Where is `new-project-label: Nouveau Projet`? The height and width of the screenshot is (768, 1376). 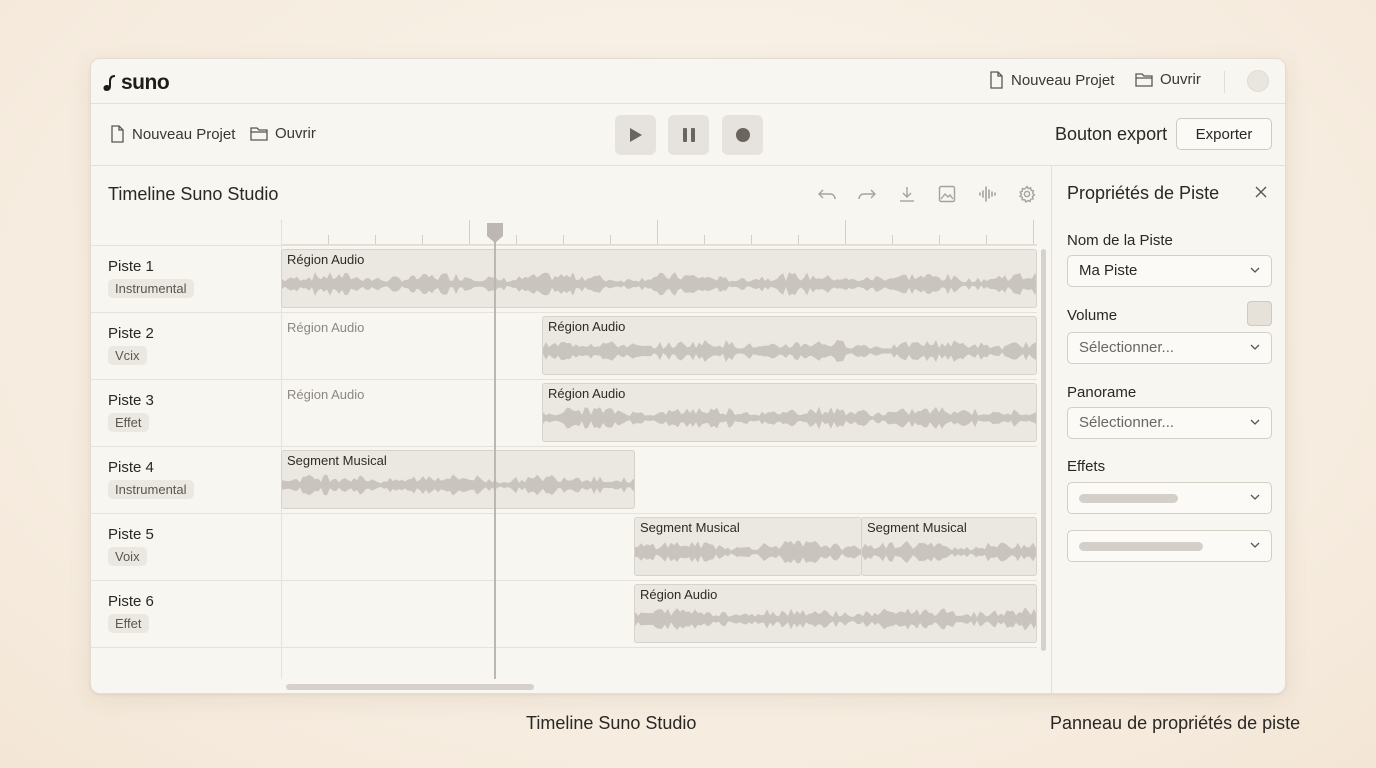 new-project-label: Nouveau Projet is located at coordinates (184, 134).